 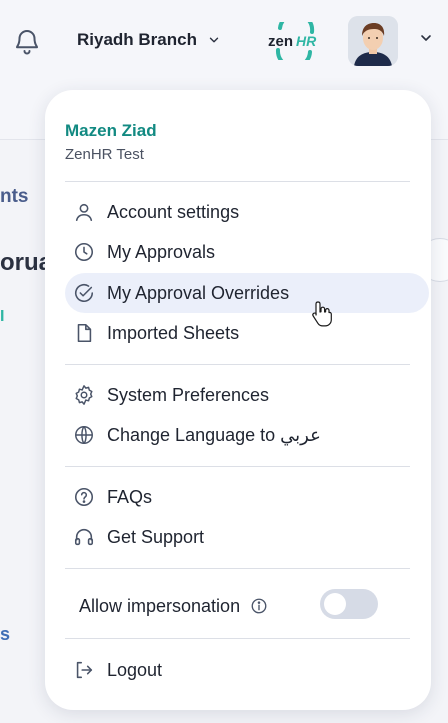 I want to click on menu-item-logout: Logout, so click(x=247, y=670).